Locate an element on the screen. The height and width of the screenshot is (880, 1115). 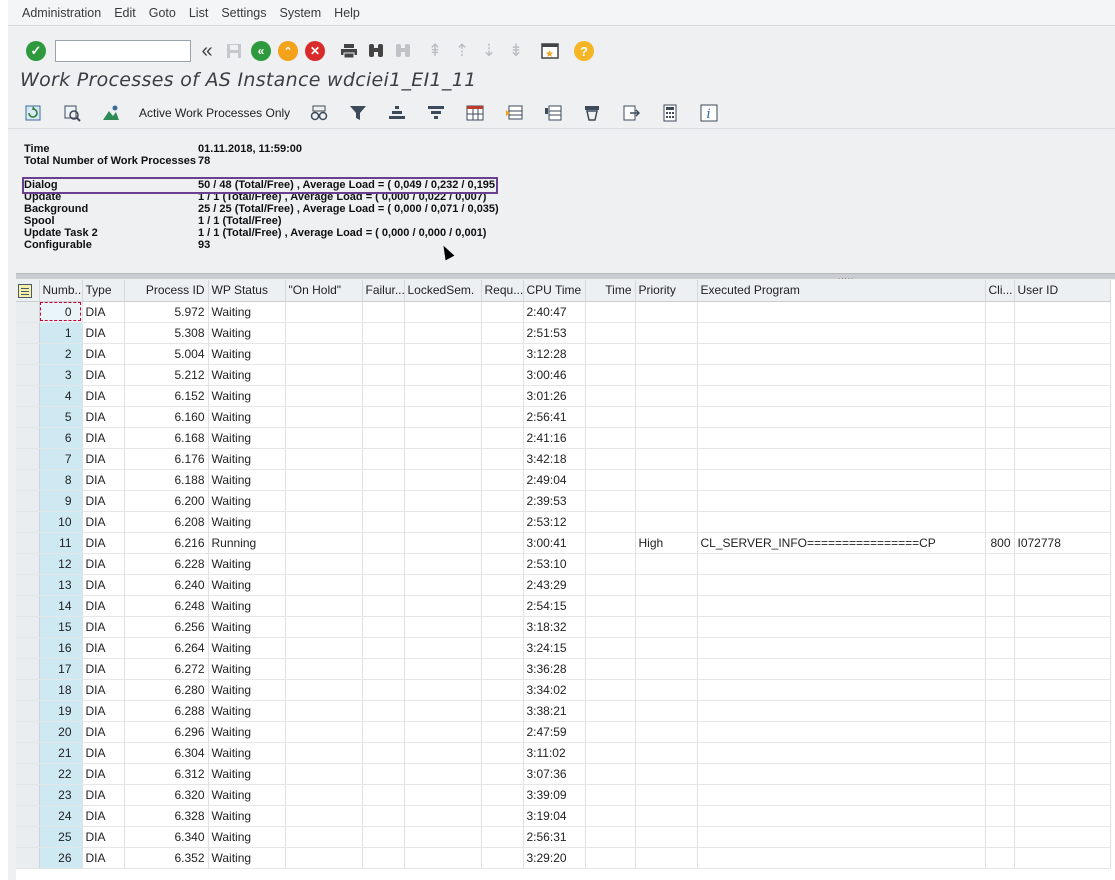
calculator-icon is located at coordinates (670, 113).